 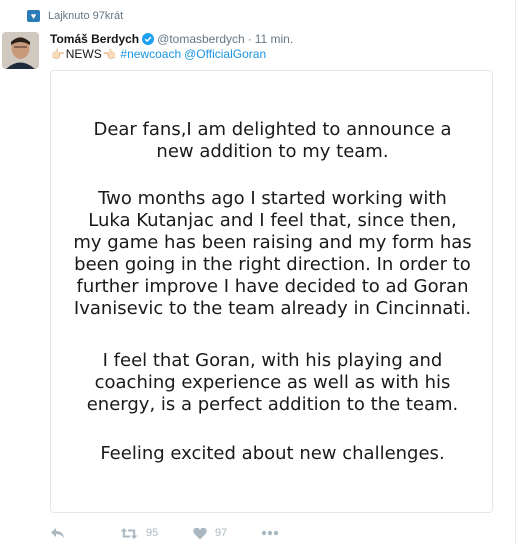 What do you see at coordinates (515, 272) in the screenshot?
I see `column-border` at bounding box center [515, 272].